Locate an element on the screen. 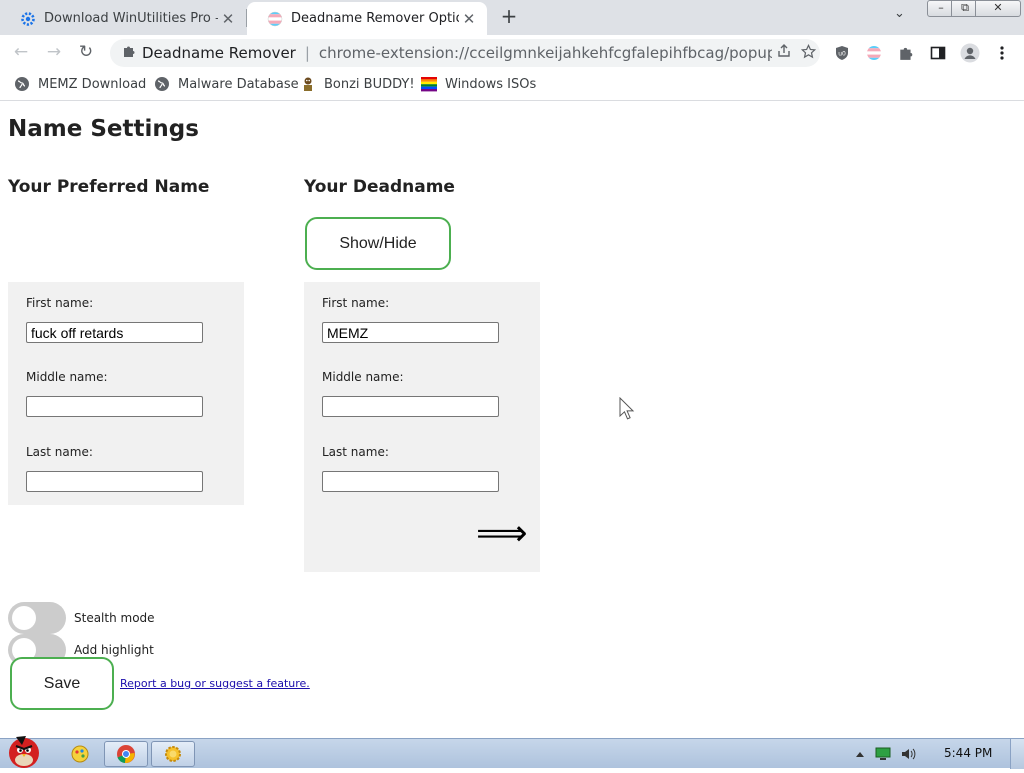 The image size is (1024, 773). deadname-last-name-input is located at coordinates (410, 481).